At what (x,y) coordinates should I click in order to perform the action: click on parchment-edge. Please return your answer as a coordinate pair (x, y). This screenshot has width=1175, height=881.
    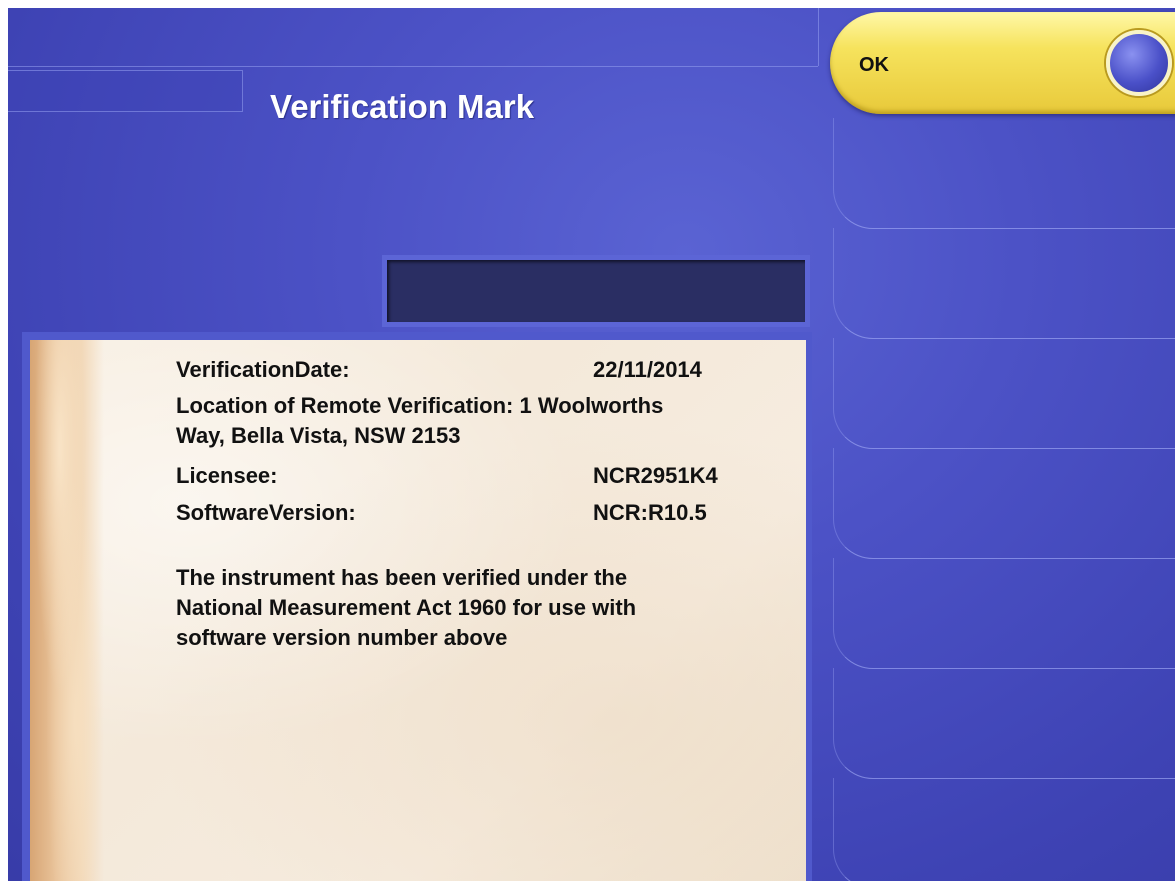
    Looking at the image, I should click on (67, 610).